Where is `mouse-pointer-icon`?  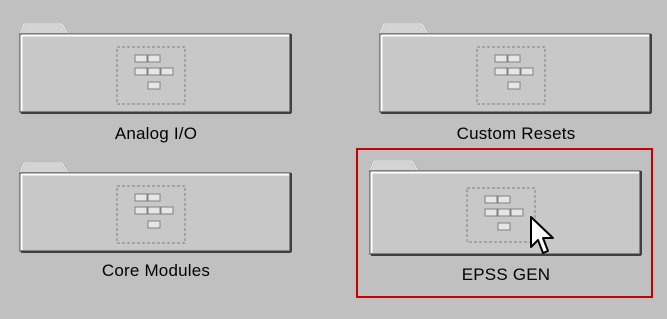 mouse-pointer-icon is located at coordinates (542, 235).